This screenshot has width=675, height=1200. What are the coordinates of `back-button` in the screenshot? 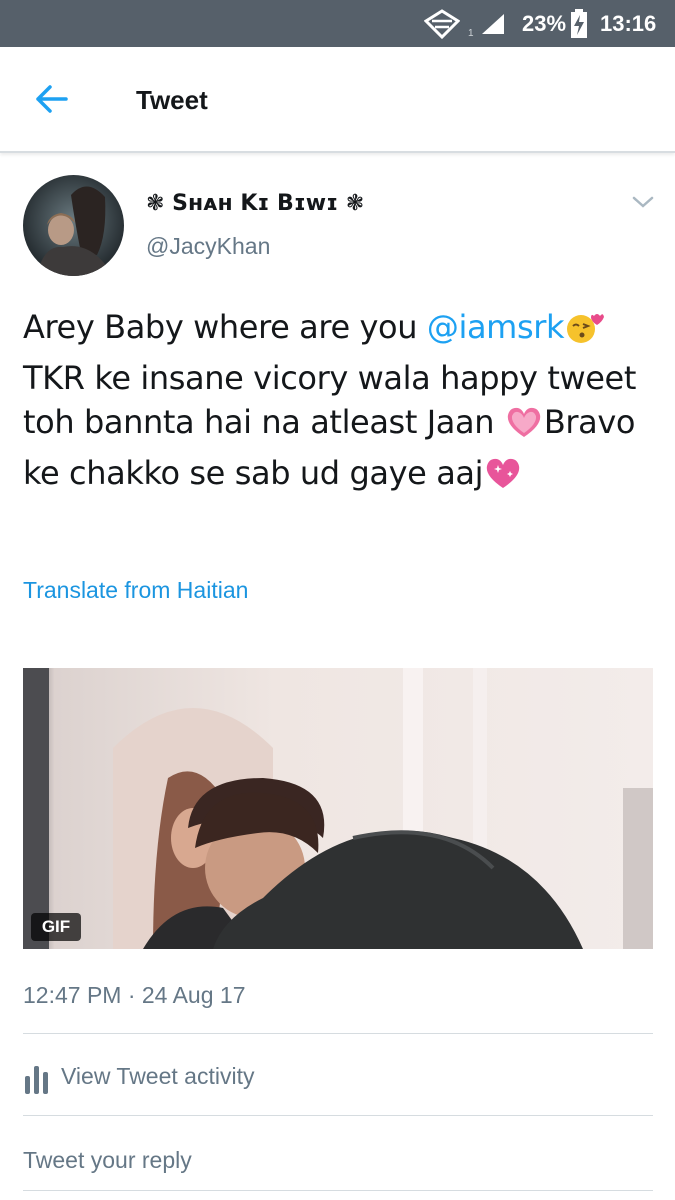 It's located at (53, 99).